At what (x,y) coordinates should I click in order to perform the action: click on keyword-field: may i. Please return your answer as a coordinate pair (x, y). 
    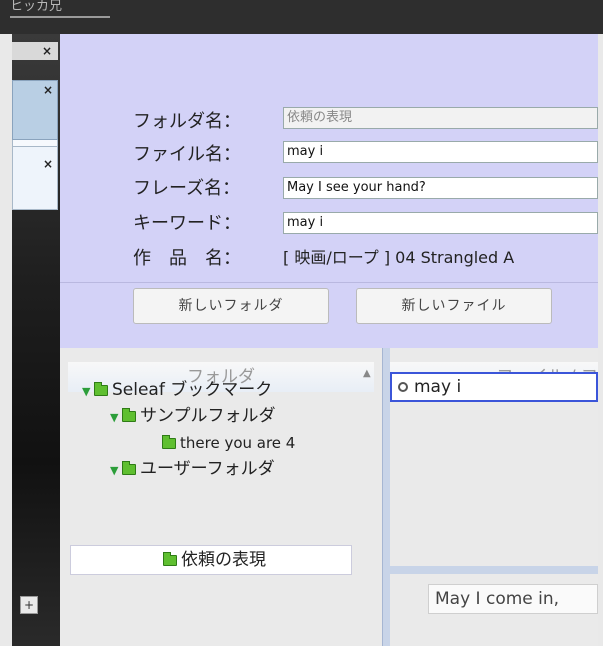
    Looking at the image, I should click on (440, 223).